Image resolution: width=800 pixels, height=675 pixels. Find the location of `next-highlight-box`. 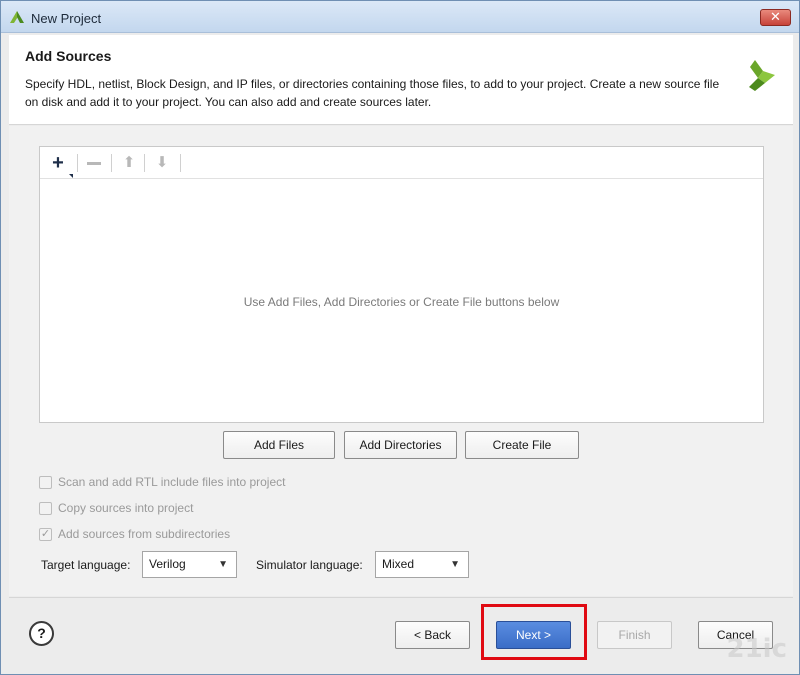

next-highlight-box is located at coordinates (534, 632).